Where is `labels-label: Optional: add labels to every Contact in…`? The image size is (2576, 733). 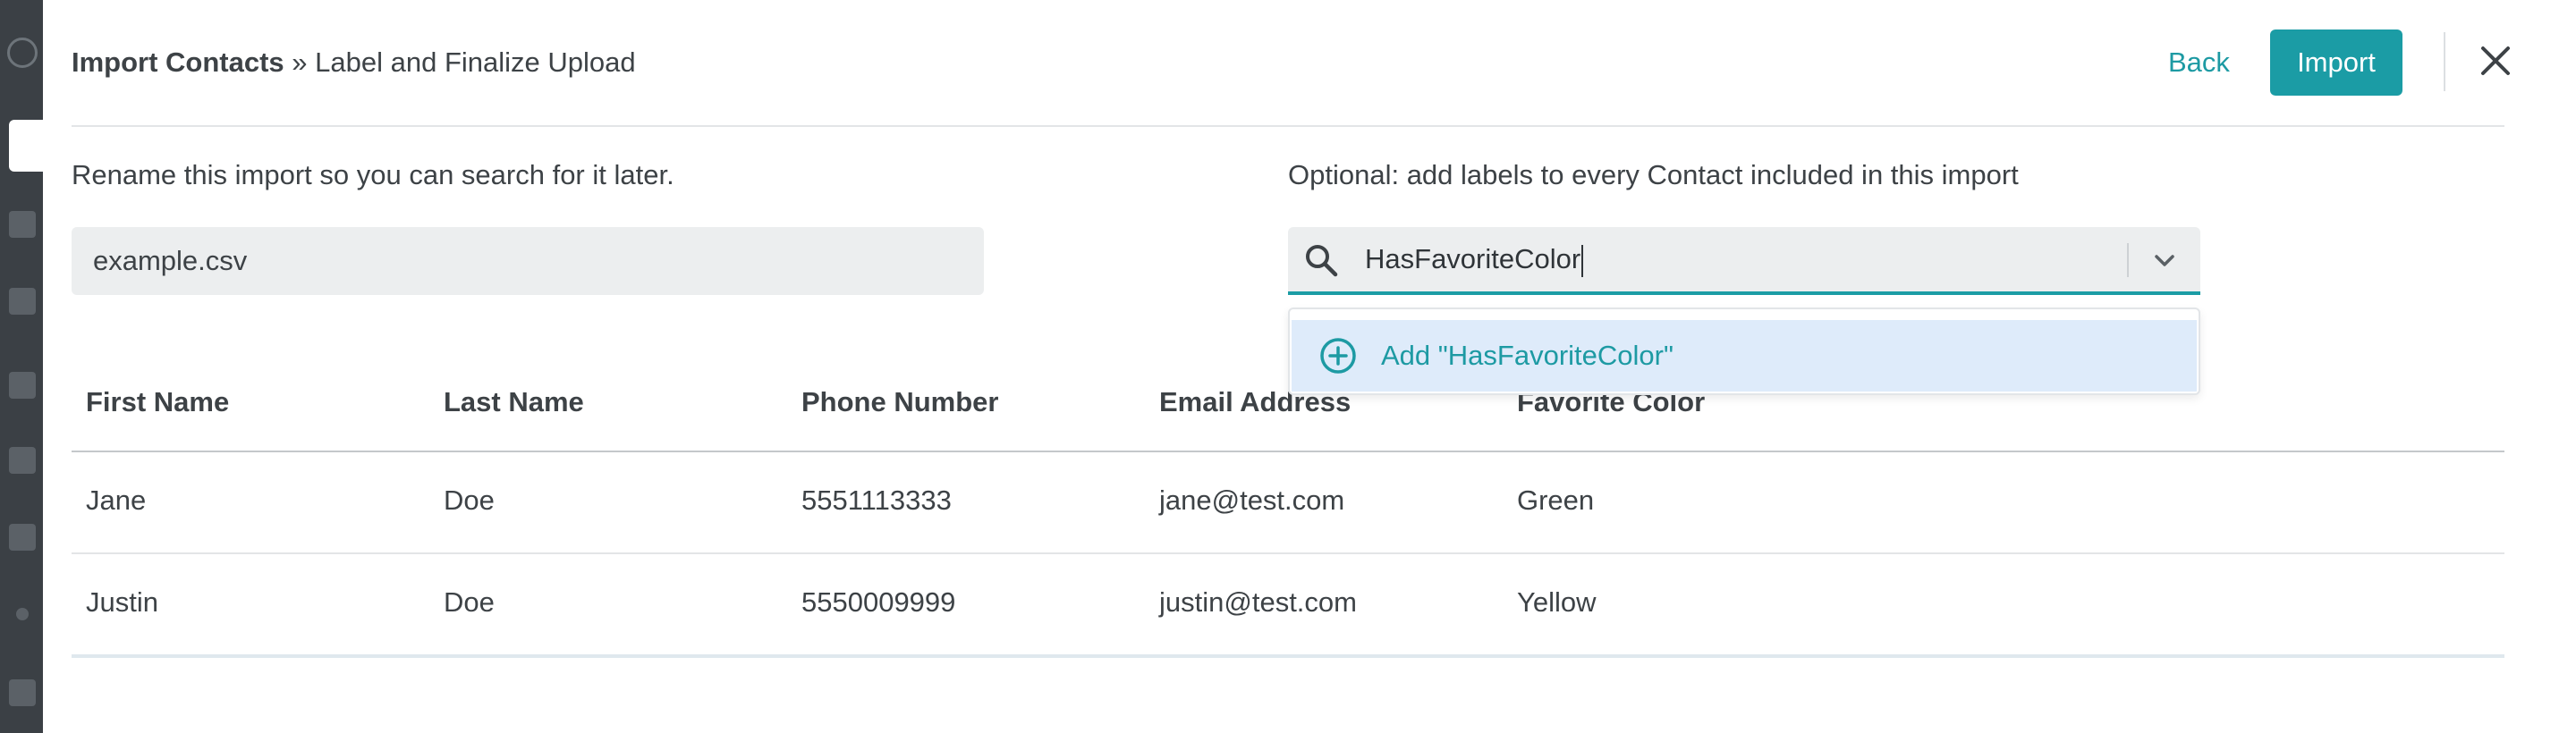
labels-label: Optional: add labels to every Contact in… is located at coordinates (1653, 175).